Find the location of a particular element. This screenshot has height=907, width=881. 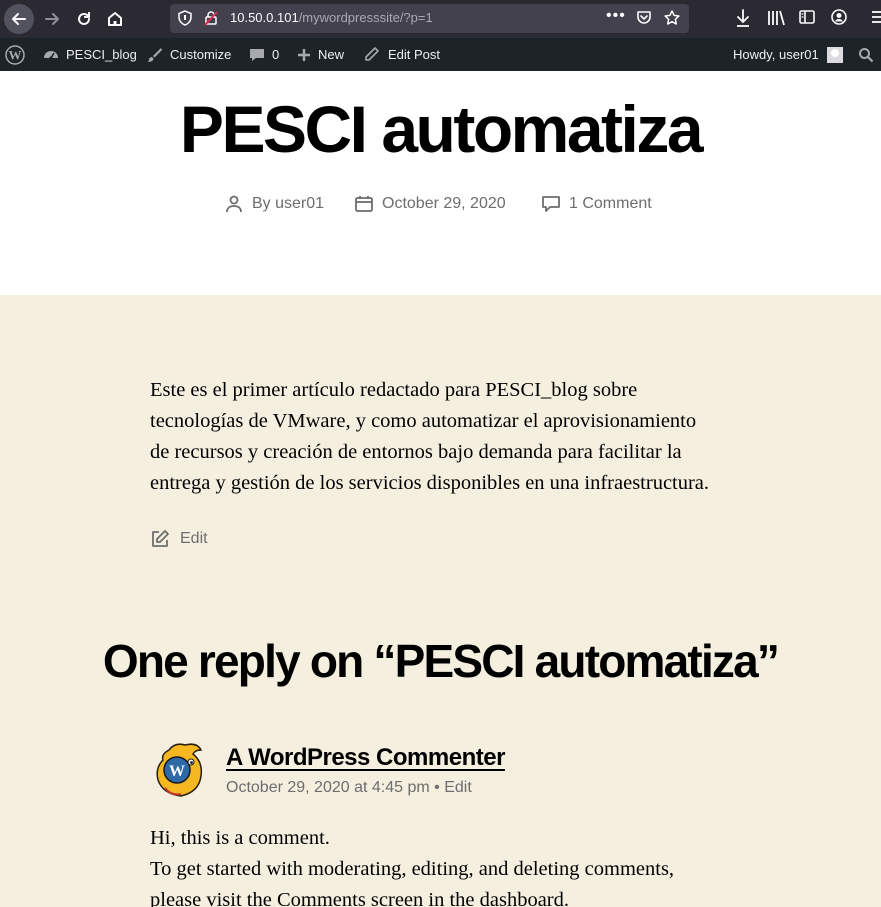

arrow-right-icon is located at coordinates (52, 19).